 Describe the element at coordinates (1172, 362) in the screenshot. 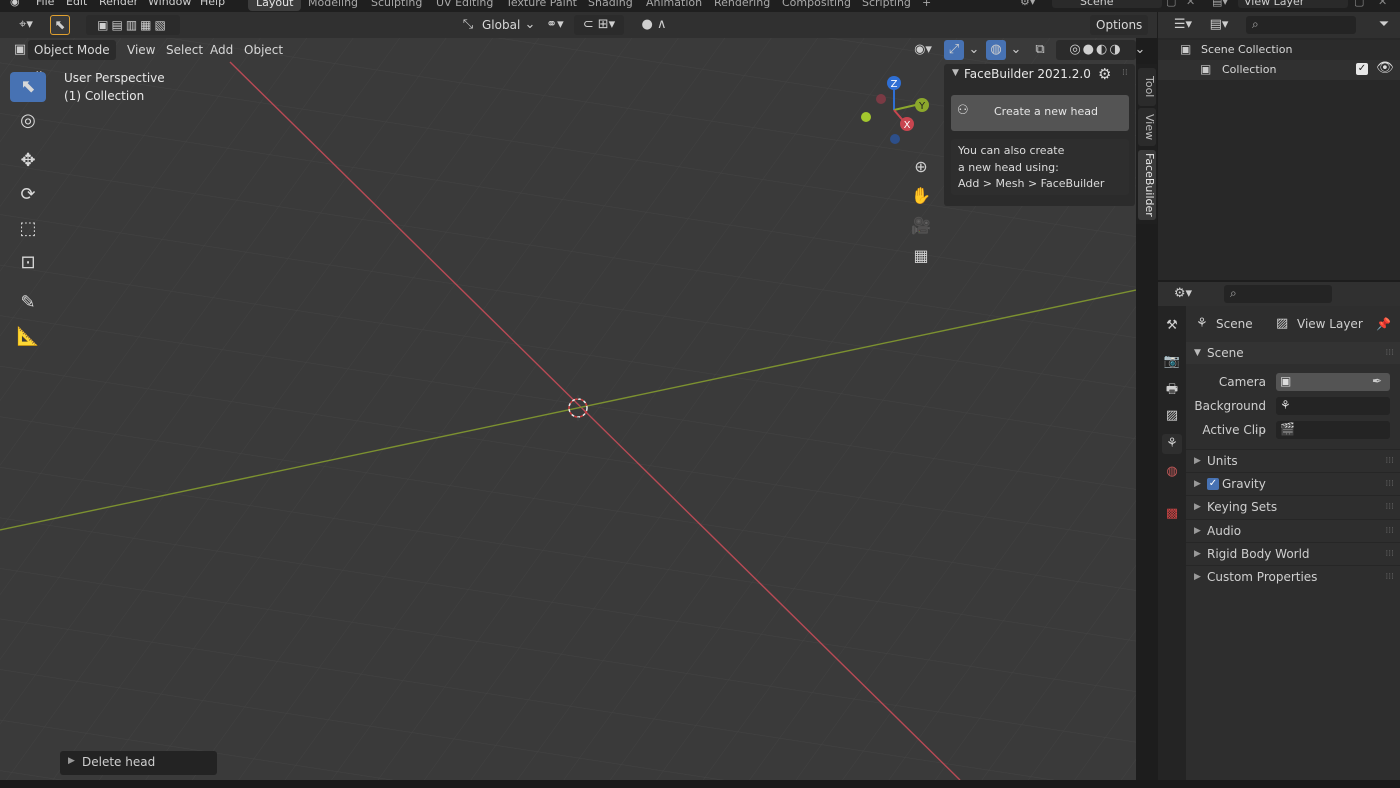

I see `render-tab-icon: 📷` at that location.